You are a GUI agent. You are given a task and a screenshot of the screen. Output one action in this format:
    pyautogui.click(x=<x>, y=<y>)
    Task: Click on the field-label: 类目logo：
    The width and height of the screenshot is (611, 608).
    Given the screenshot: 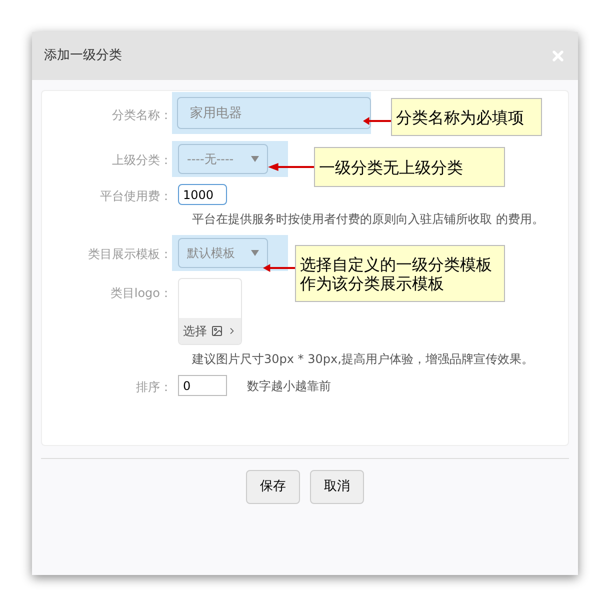 What is the action you would take?
    pyautogui.click(x=140, y=293)
    